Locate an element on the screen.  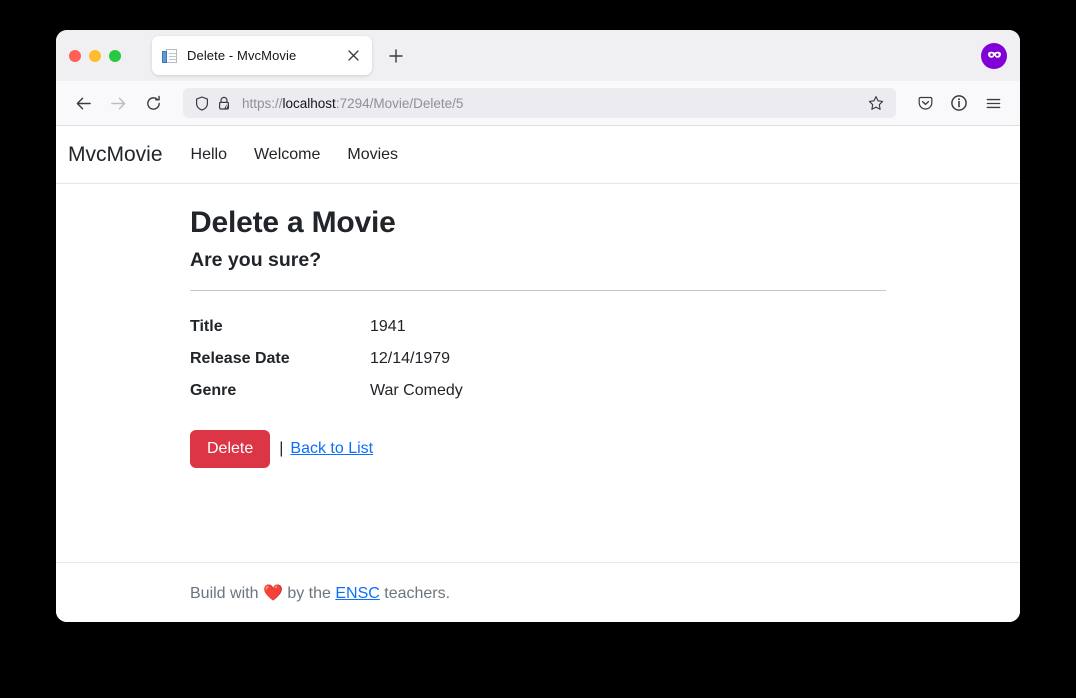
section-divider is located at coordinates (538, 290).